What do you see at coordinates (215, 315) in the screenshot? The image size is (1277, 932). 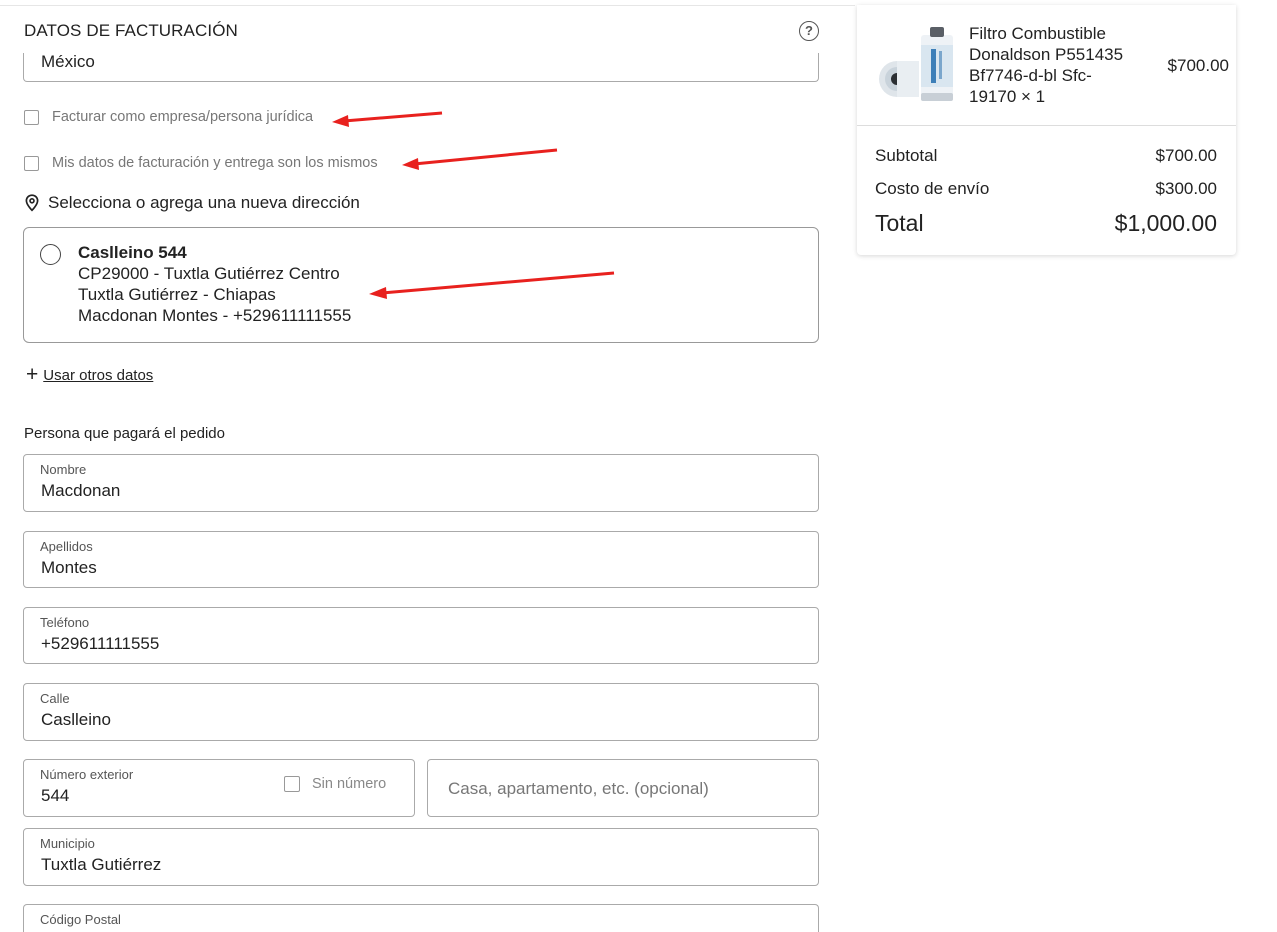 I see `address-line-3: Macdonan Montes - +529611111555` at bounding box center [215, 315].